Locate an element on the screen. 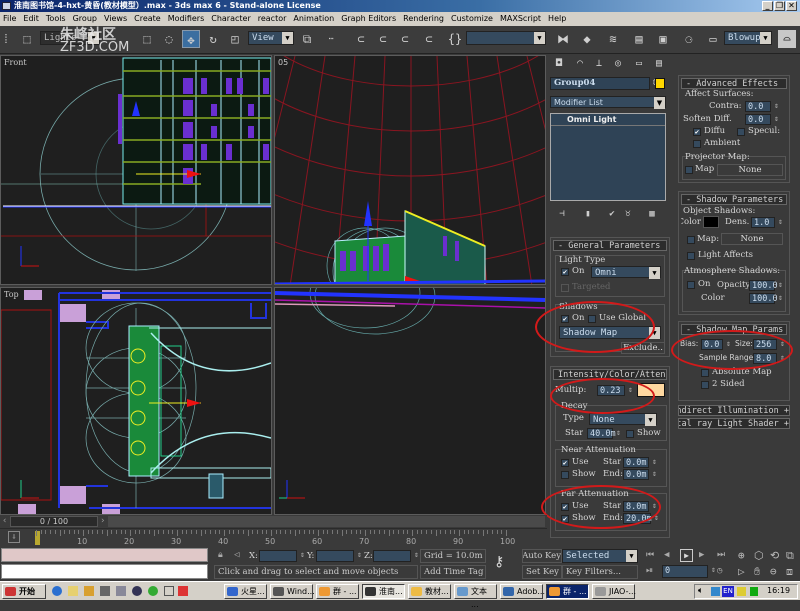  layer-manager-icon: ≋ is located at coordinates (613, 39).